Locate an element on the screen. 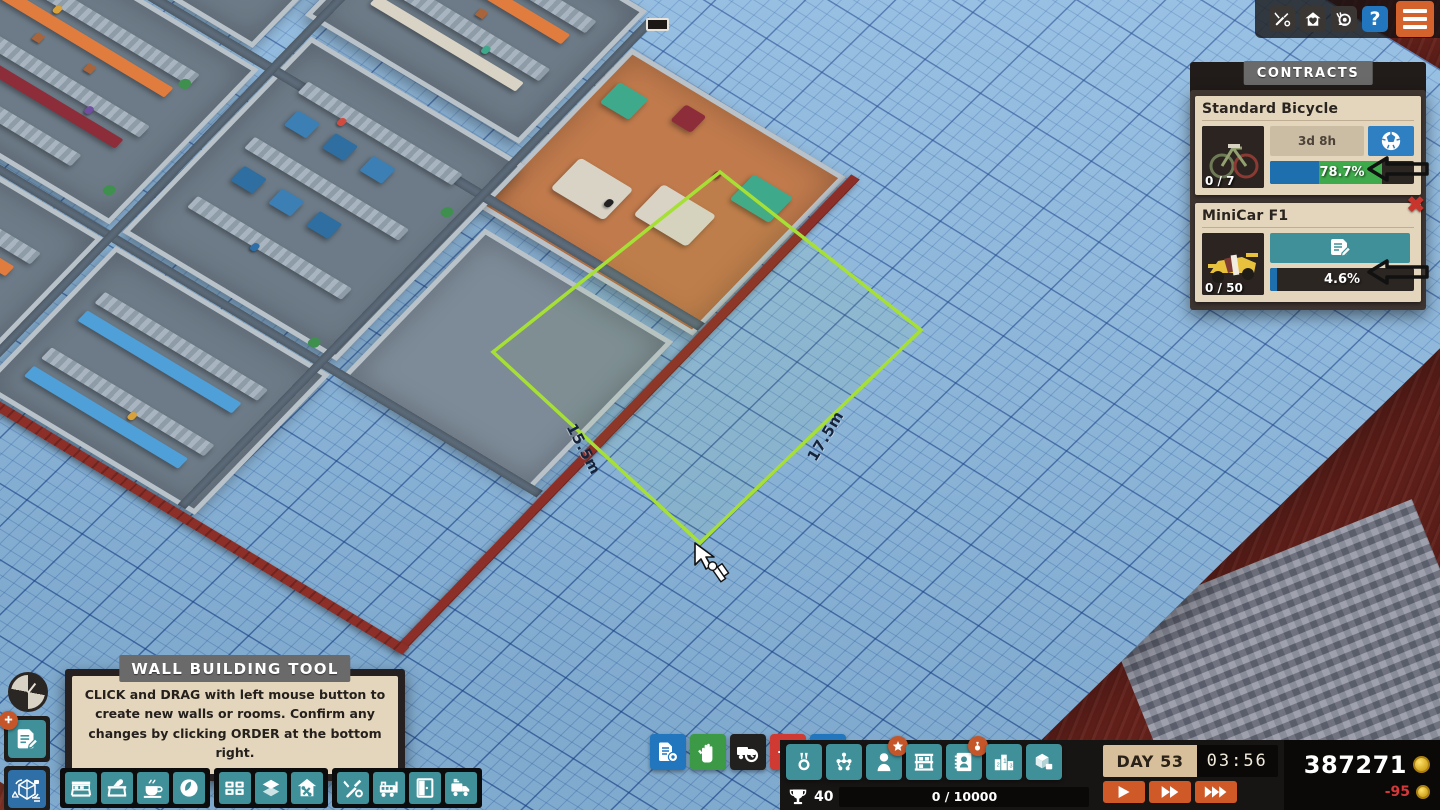  staff-button is located at coordinates (886, 758).